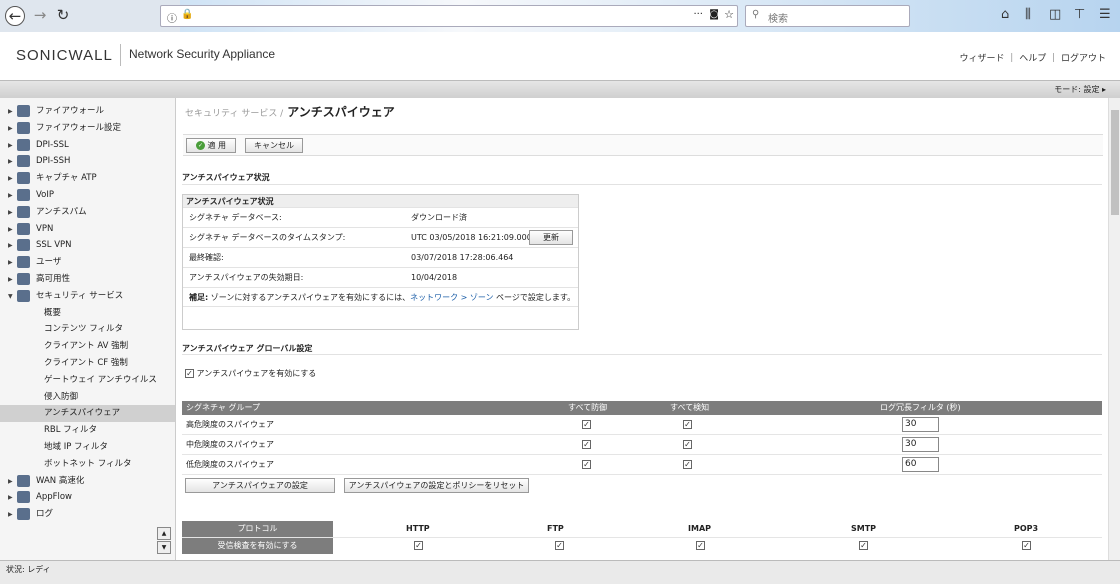  Describe the element at coordinates (87, 481) in the screenshot. I see `sidebar-item: ▶ WAN 高速化` at that location.